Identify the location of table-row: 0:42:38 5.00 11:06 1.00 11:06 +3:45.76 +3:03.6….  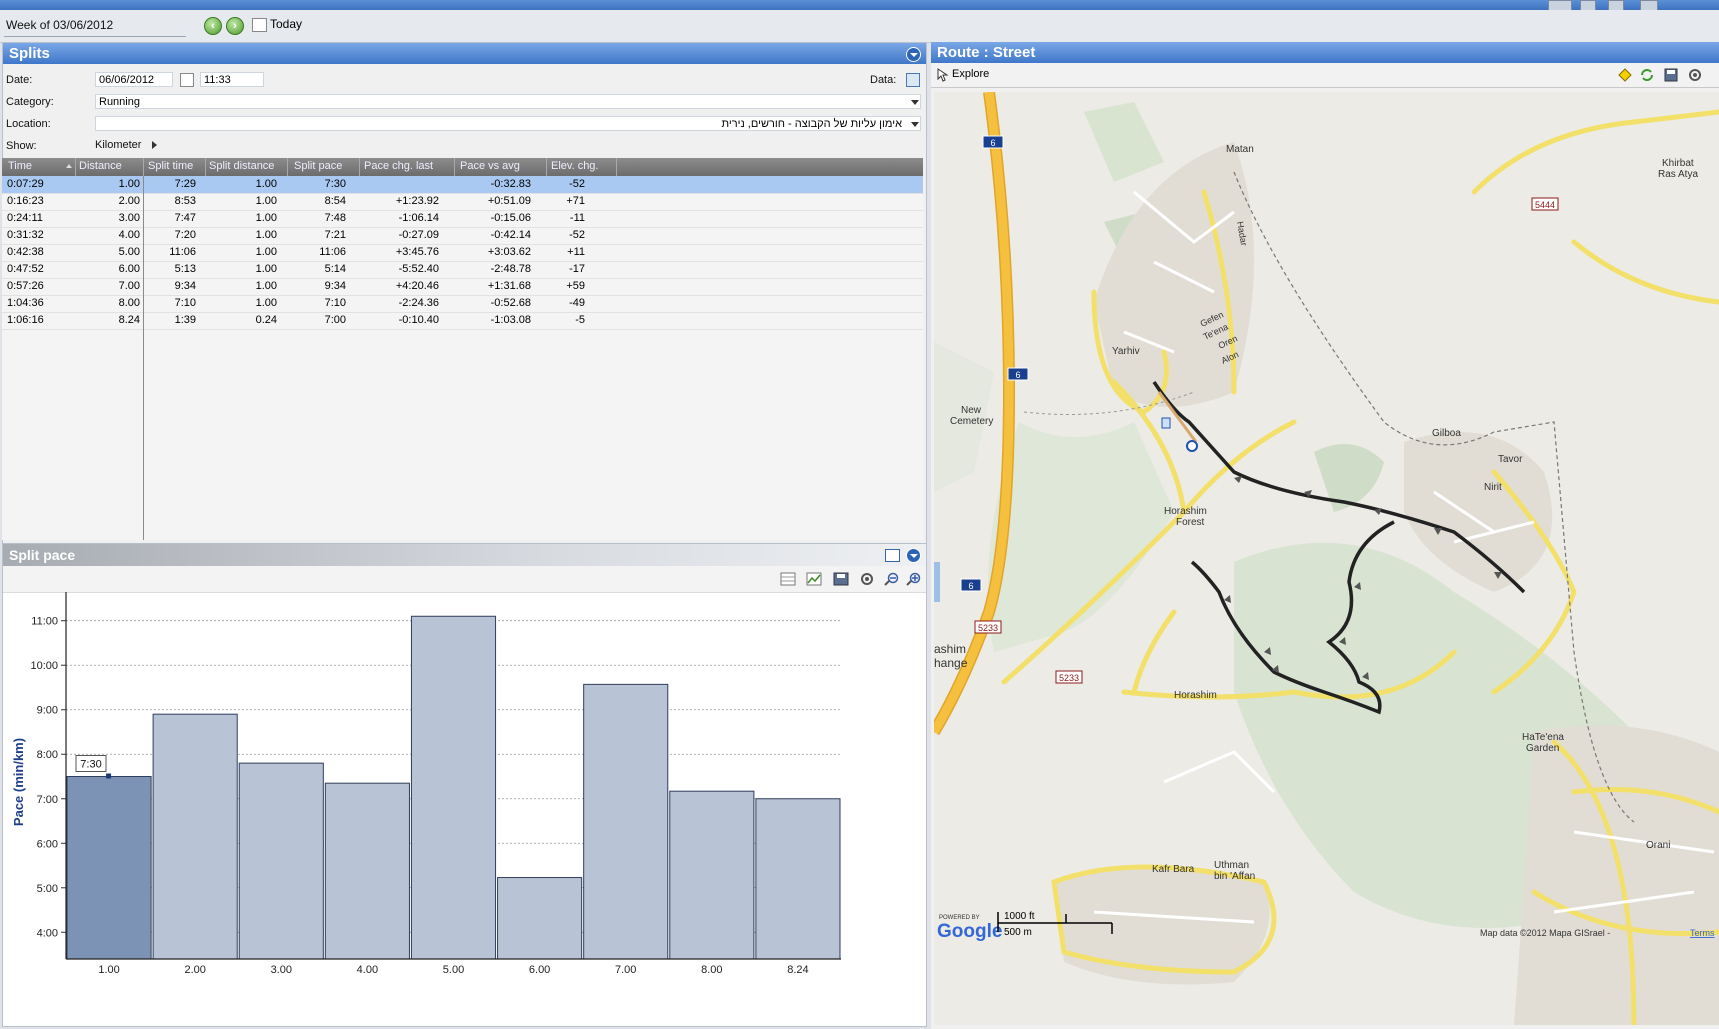
(462, 253).